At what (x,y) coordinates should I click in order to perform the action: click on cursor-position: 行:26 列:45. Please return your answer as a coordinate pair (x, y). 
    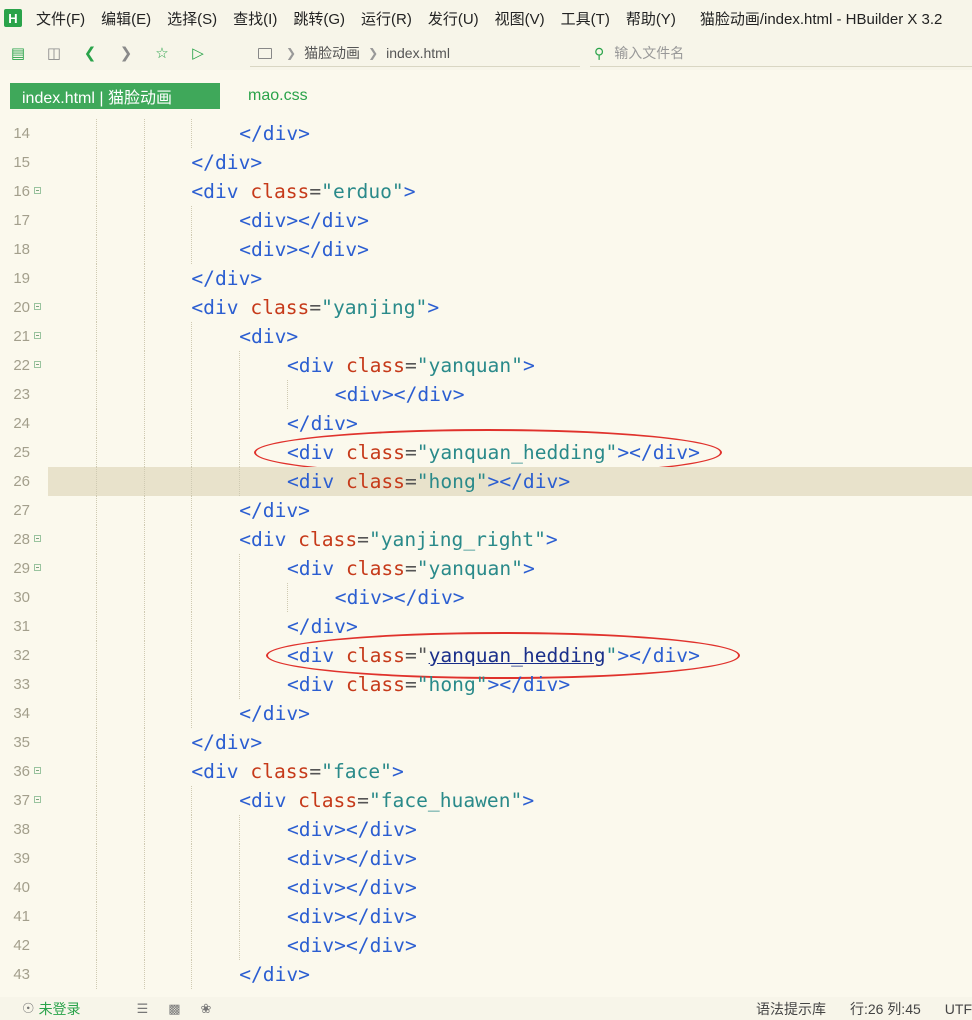
    Looking at the image, I should click on (885, 1009).